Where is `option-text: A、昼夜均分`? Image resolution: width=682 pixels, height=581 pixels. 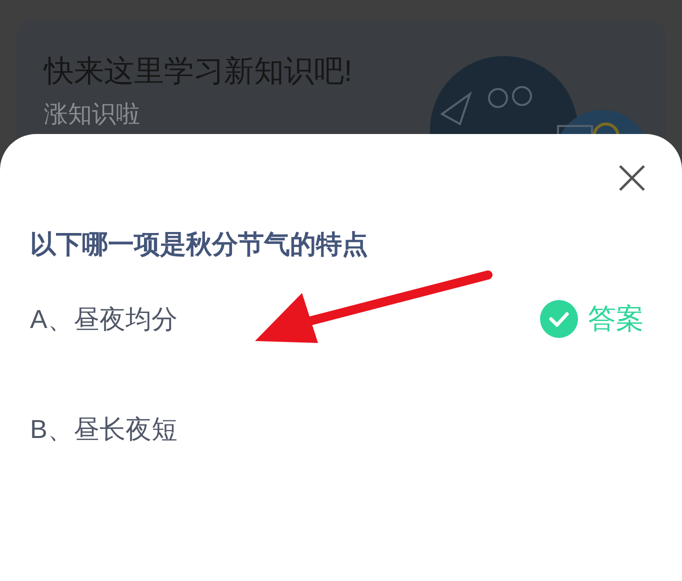
option-text: A、昼夜均分 is located at coordinates (104, 319).